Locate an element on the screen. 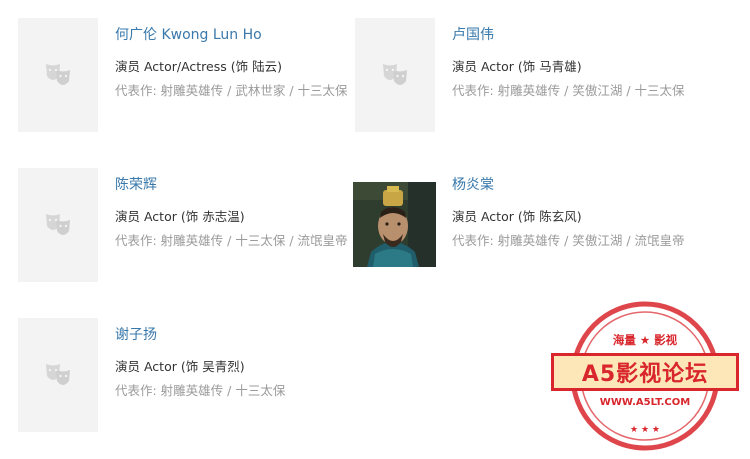 Image resolution: width=750 pixels, height=459 pixels. actor-photo is located at coordinates (394, 224).